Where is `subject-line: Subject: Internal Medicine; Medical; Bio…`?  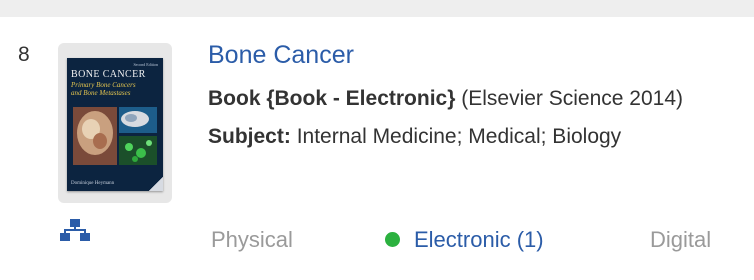 subject-line: Subject: Internal Medicine; Medical; Bio… is located at coordinates (414, 137).